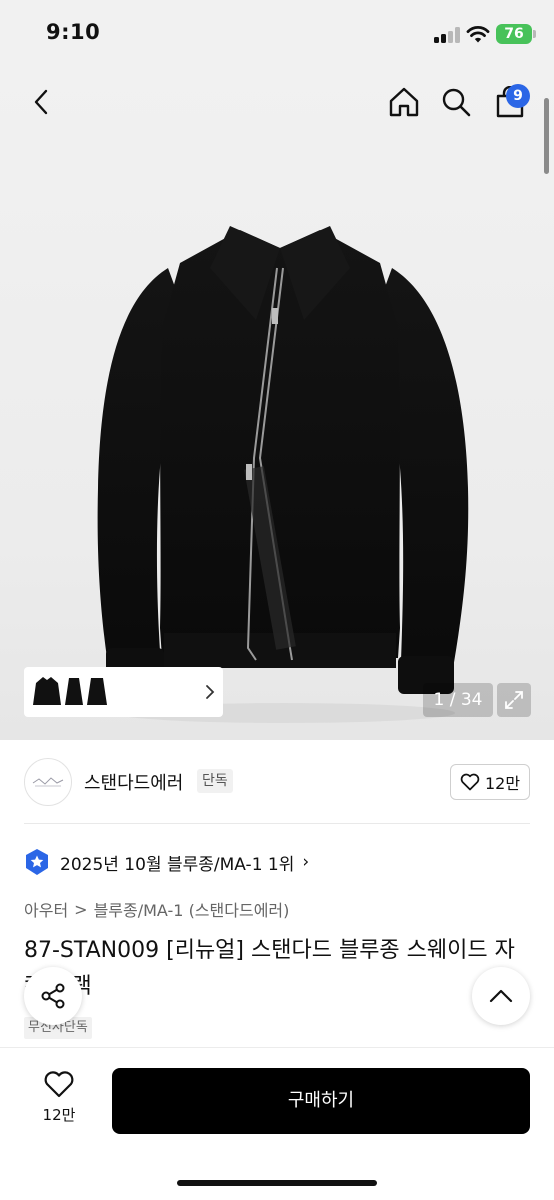 This screenshot has height=1200, width=554. I want to click on star-badge-icon, so click(37, 862).